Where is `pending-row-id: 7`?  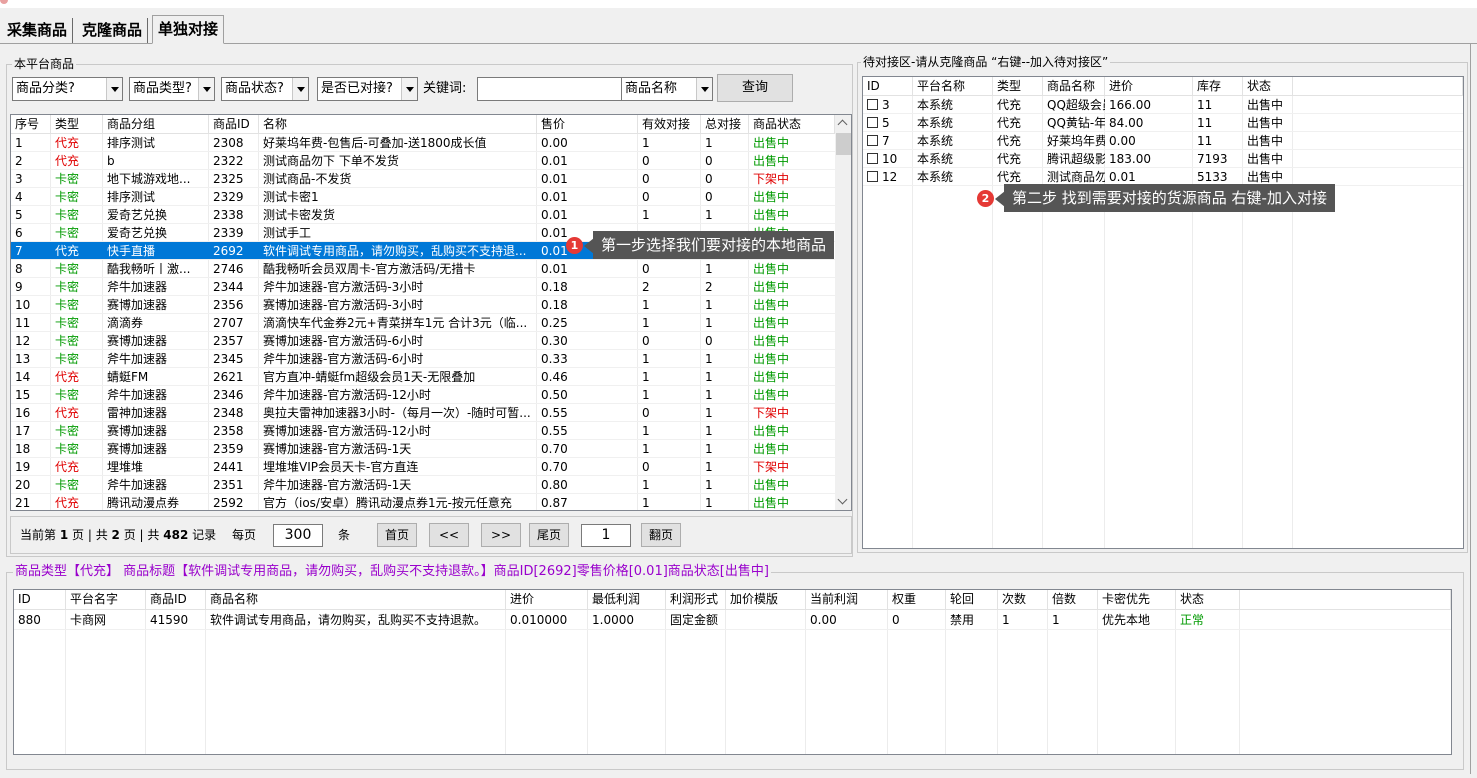
pending-row-id: 7 is located at coordinates (888, 141).